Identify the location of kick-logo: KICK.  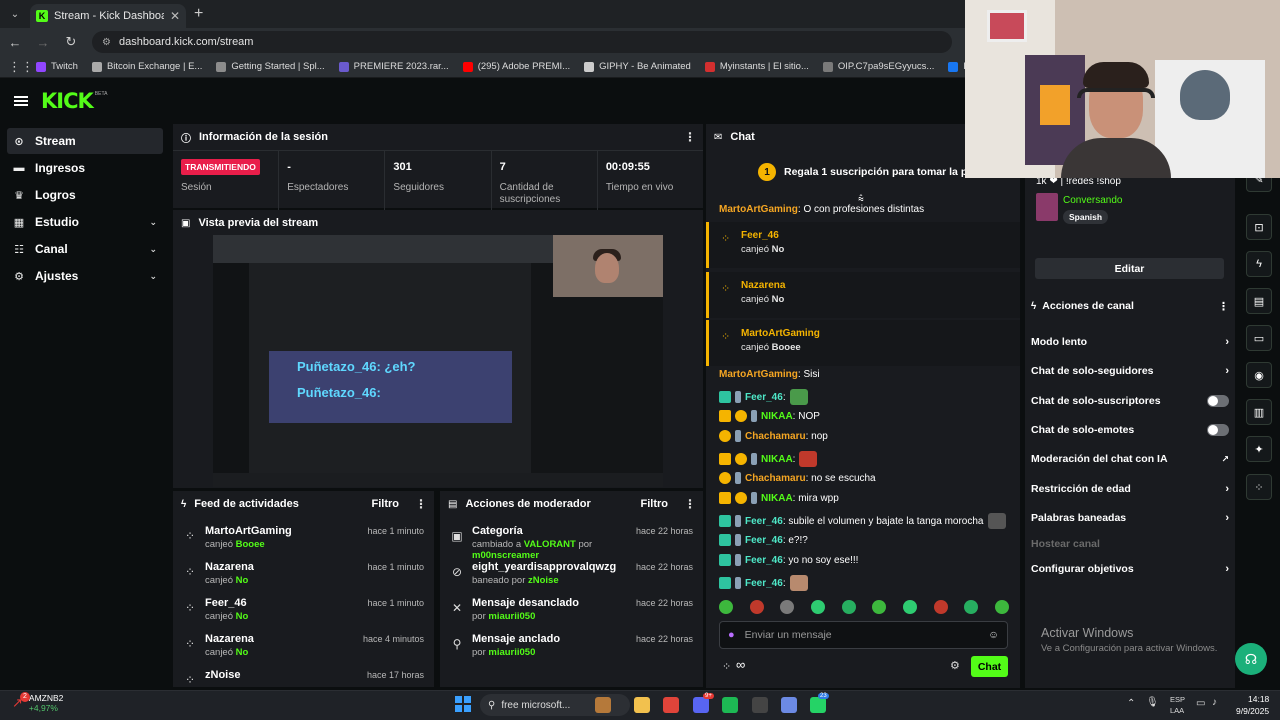
(67, 101).